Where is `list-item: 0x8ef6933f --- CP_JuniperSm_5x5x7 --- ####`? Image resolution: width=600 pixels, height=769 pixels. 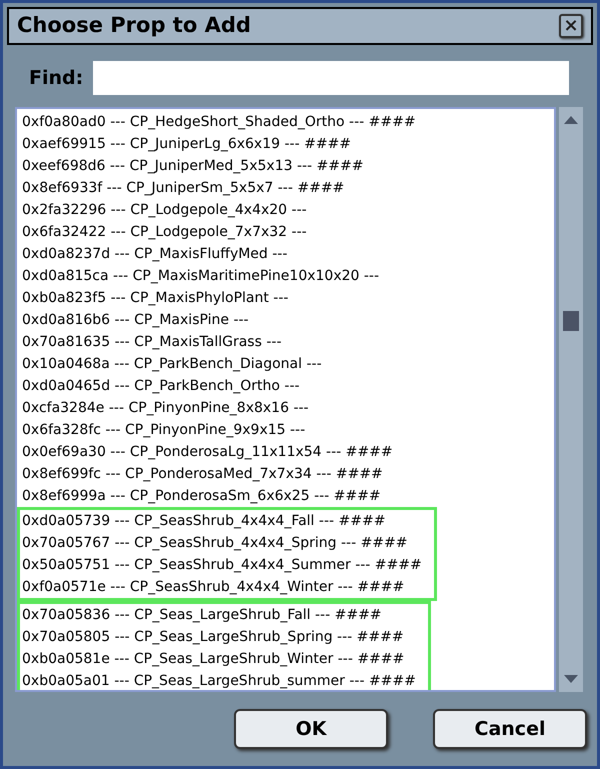 list-item: 0x8ef6933f --- CP_JuniperSm_5x5x7 --- #### is located at coordinates (218, 188).